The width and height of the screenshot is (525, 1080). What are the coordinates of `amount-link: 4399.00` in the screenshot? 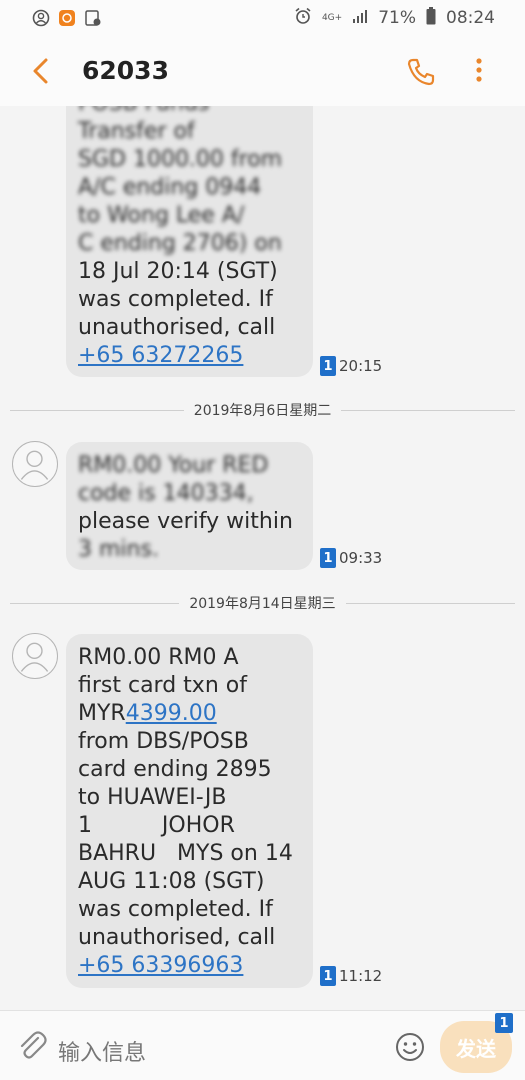 It's located at (171, 713).